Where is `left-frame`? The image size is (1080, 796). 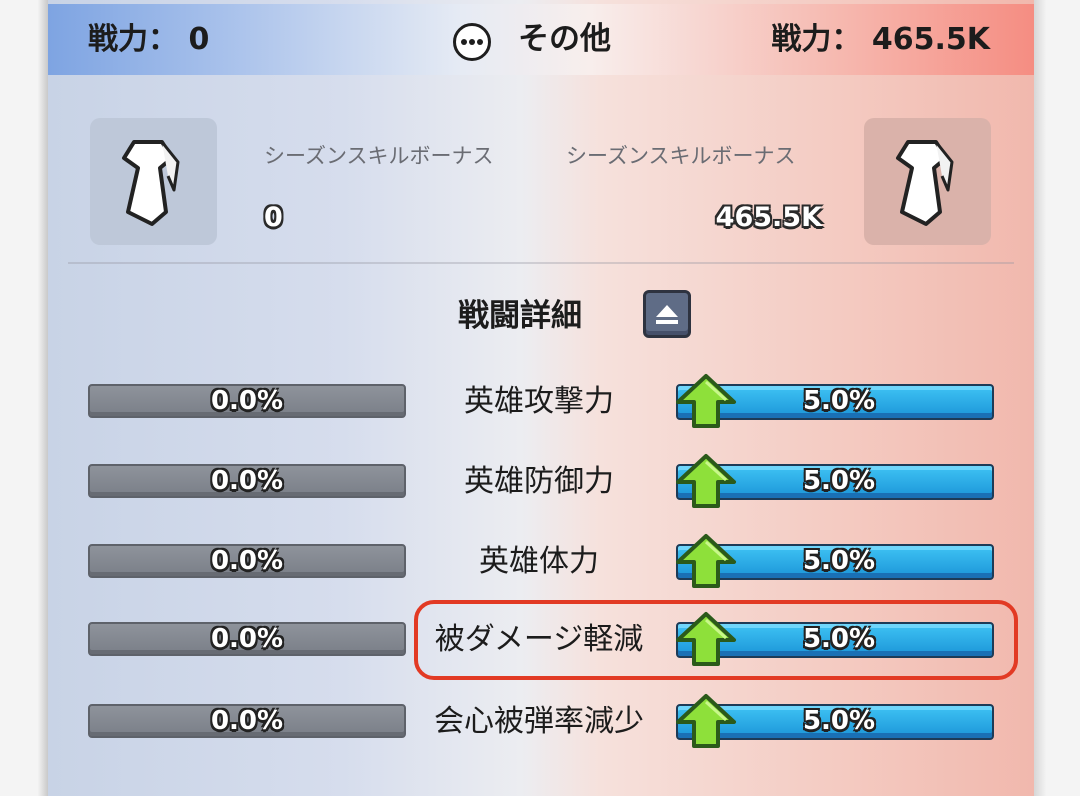
left-frame is located at coordinates (24, 398).